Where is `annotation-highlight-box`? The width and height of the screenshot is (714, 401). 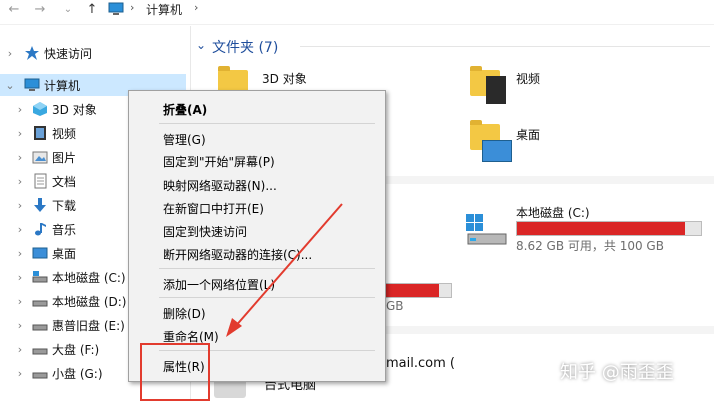
annotation-highlight-box is located at coordinates (175, 372).